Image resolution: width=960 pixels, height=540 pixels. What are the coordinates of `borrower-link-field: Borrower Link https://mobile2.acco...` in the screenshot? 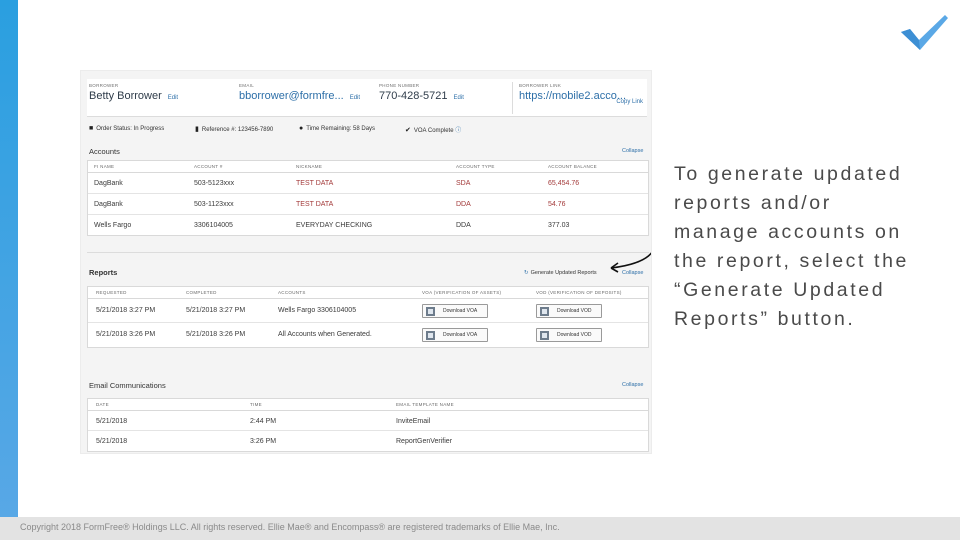 It's located at (572, 92).